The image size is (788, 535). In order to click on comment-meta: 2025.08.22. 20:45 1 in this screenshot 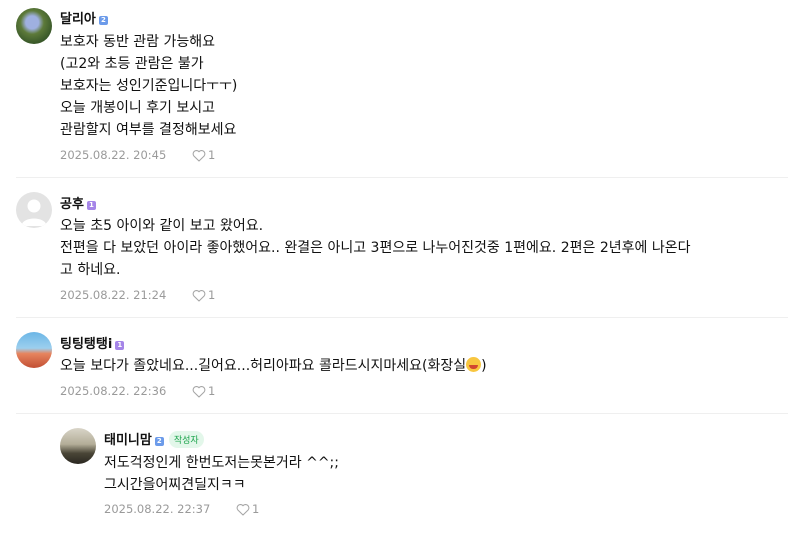, I will do `click(137, 155)`.